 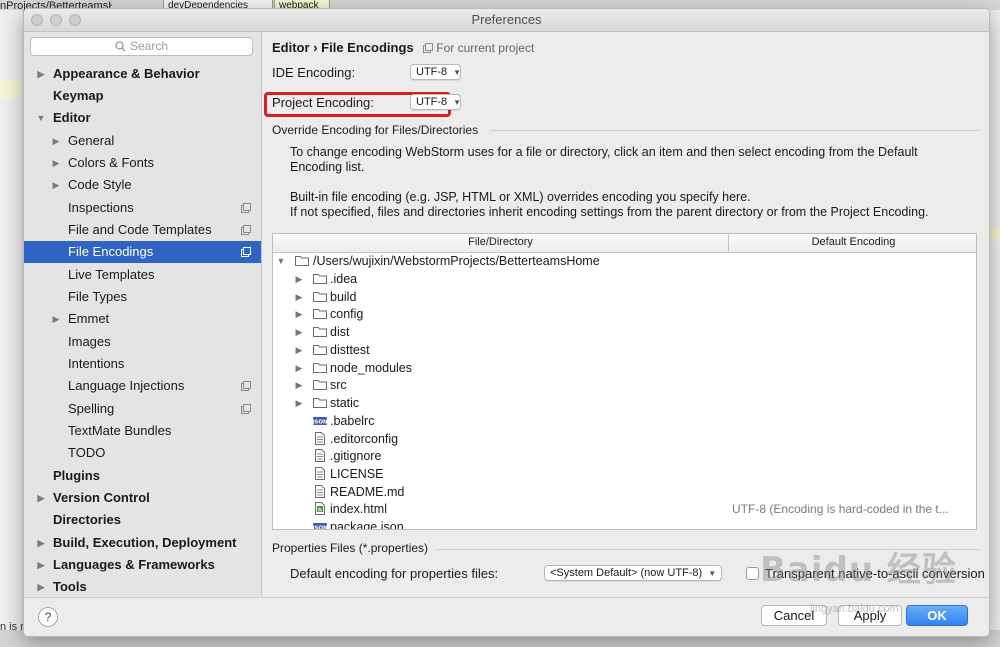 I want to click on sidebar-item-language-injections: Language Injections, so click(x=142, y=386).